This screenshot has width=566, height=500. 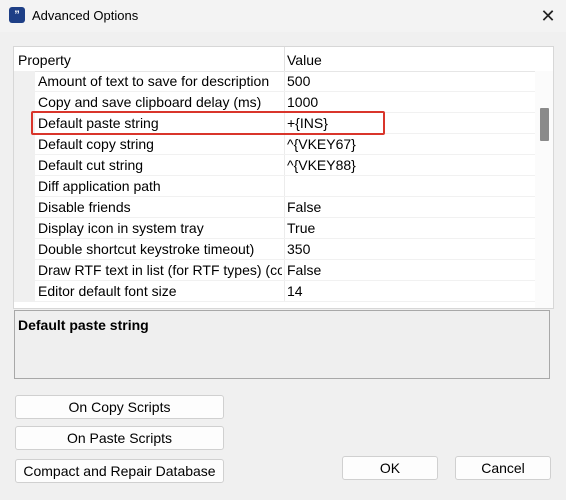 What do you see at coordinates (282, 344) in the screenshot?
I see `description-panel: Default paste string` at bounding box center [282, 344].